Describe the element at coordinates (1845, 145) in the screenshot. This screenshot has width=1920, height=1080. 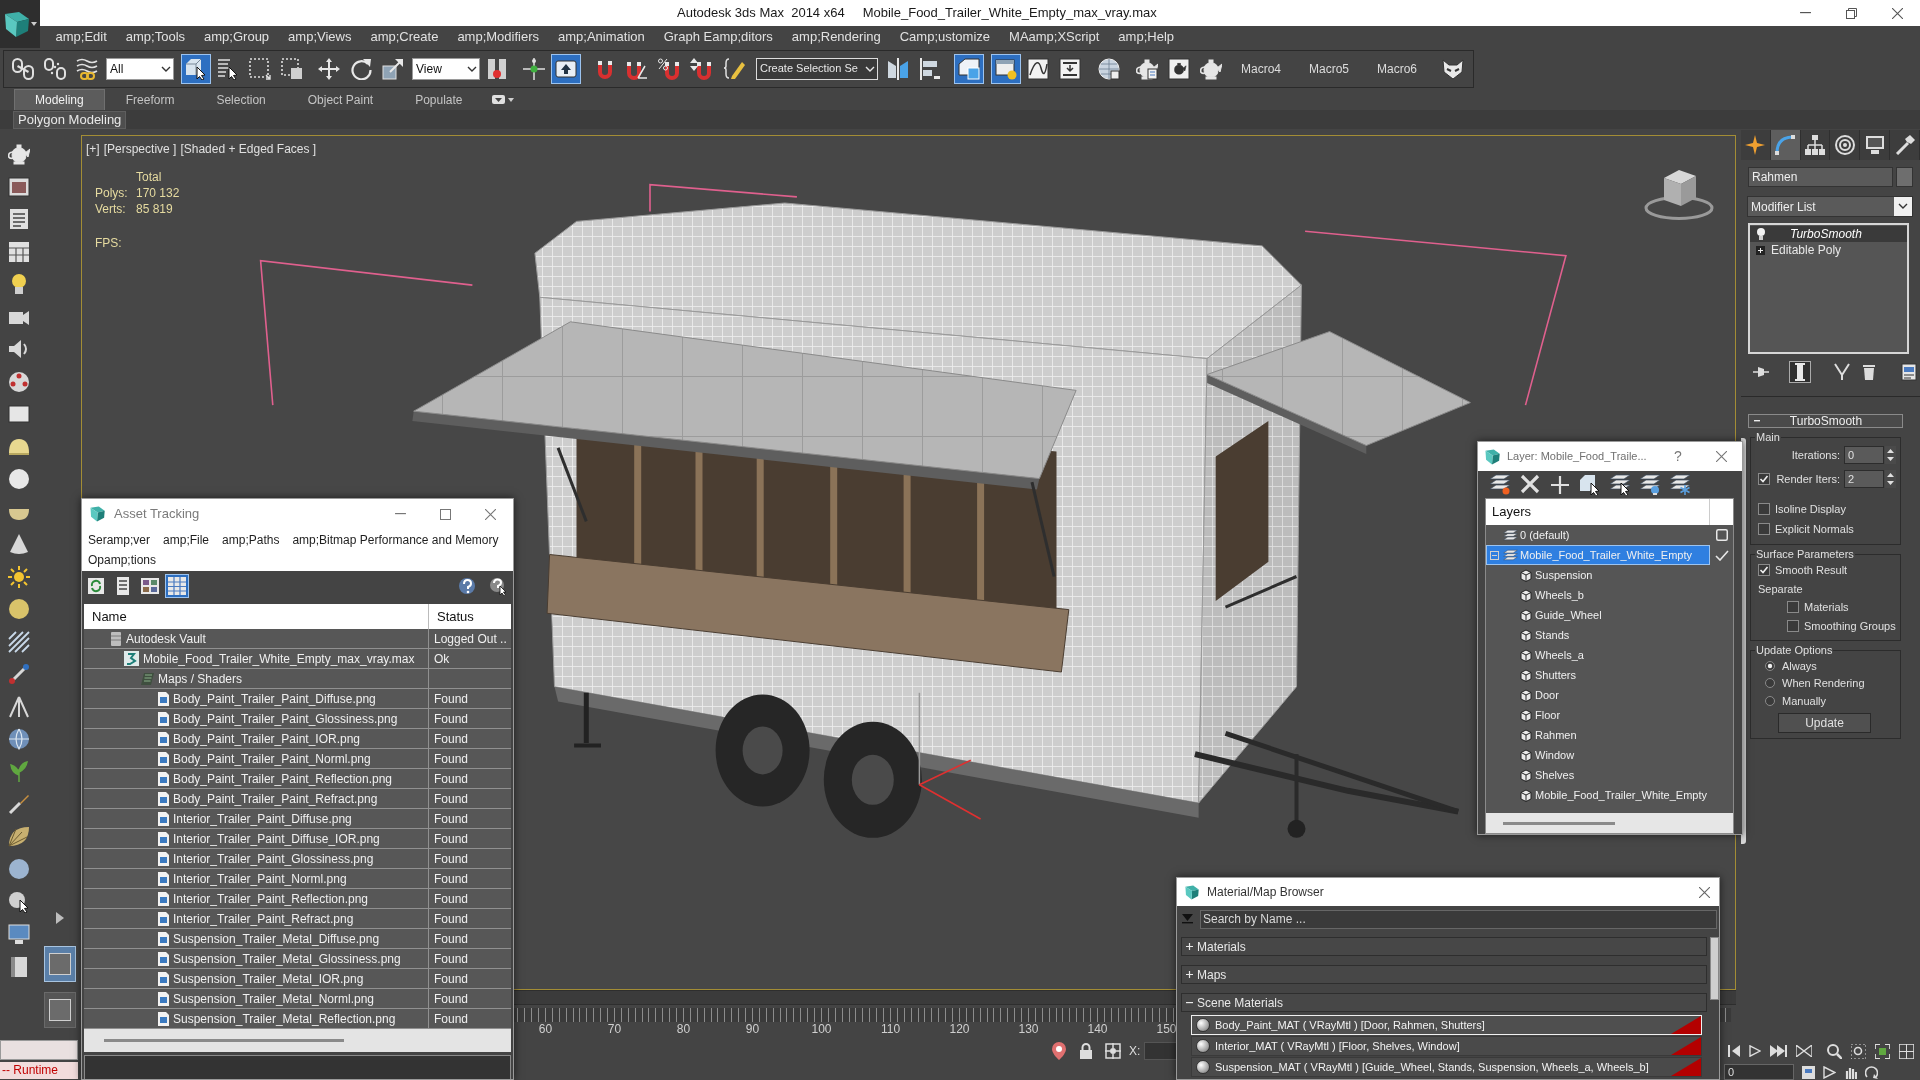
I see `motion-tab` at that location.